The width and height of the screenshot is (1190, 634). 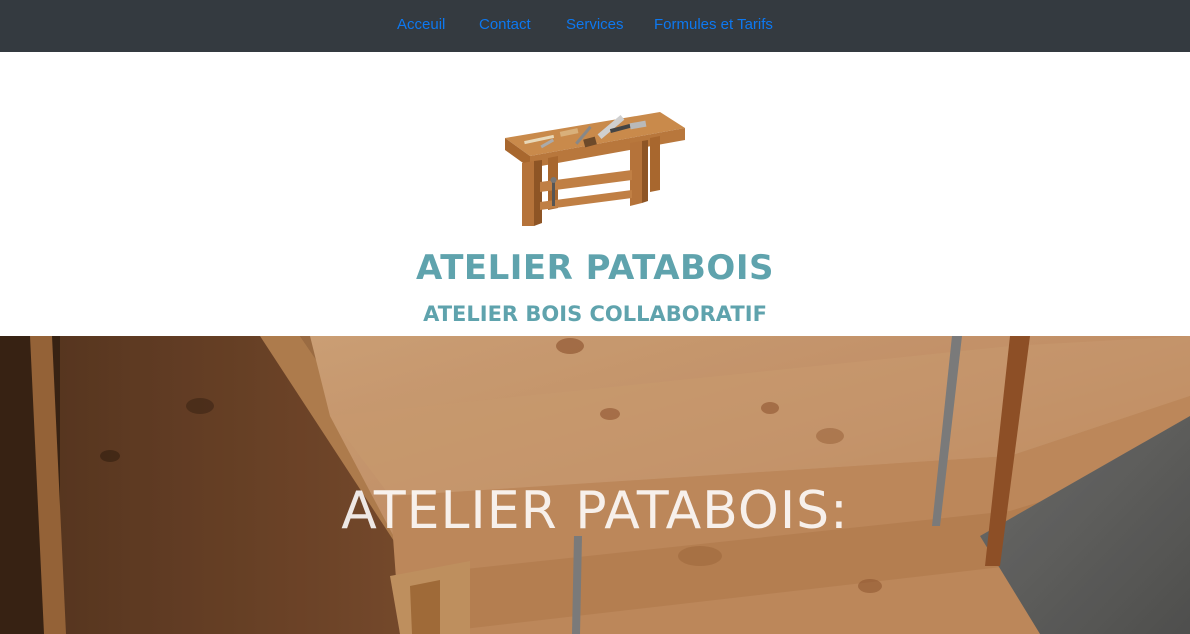 I want to click on nav-link-acceuil: Acceuil, so click(x=421, y=24).